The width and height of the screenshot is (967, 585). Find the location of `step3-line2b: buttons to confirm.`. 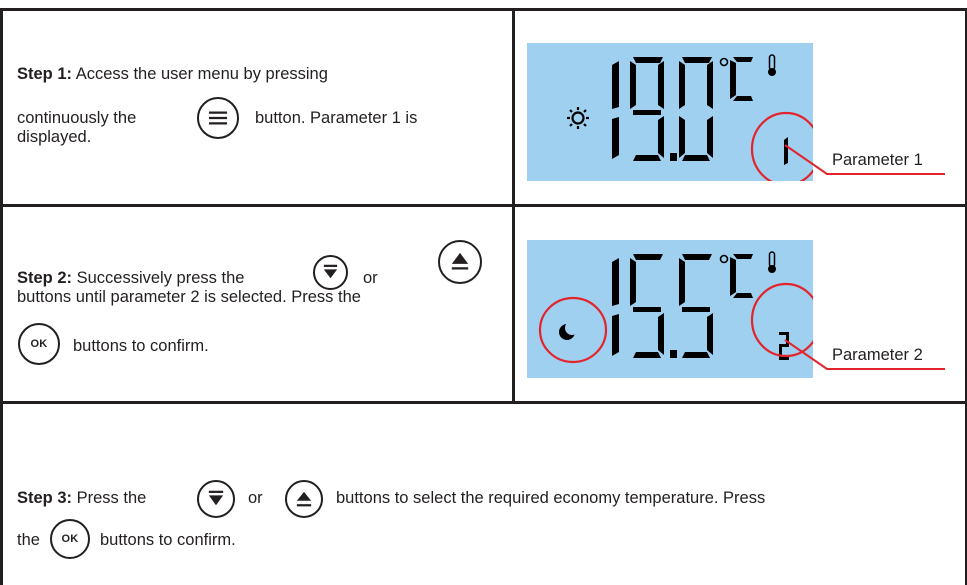

step3-line2b: buttons to confirm. is located at coordinates (168, 540).